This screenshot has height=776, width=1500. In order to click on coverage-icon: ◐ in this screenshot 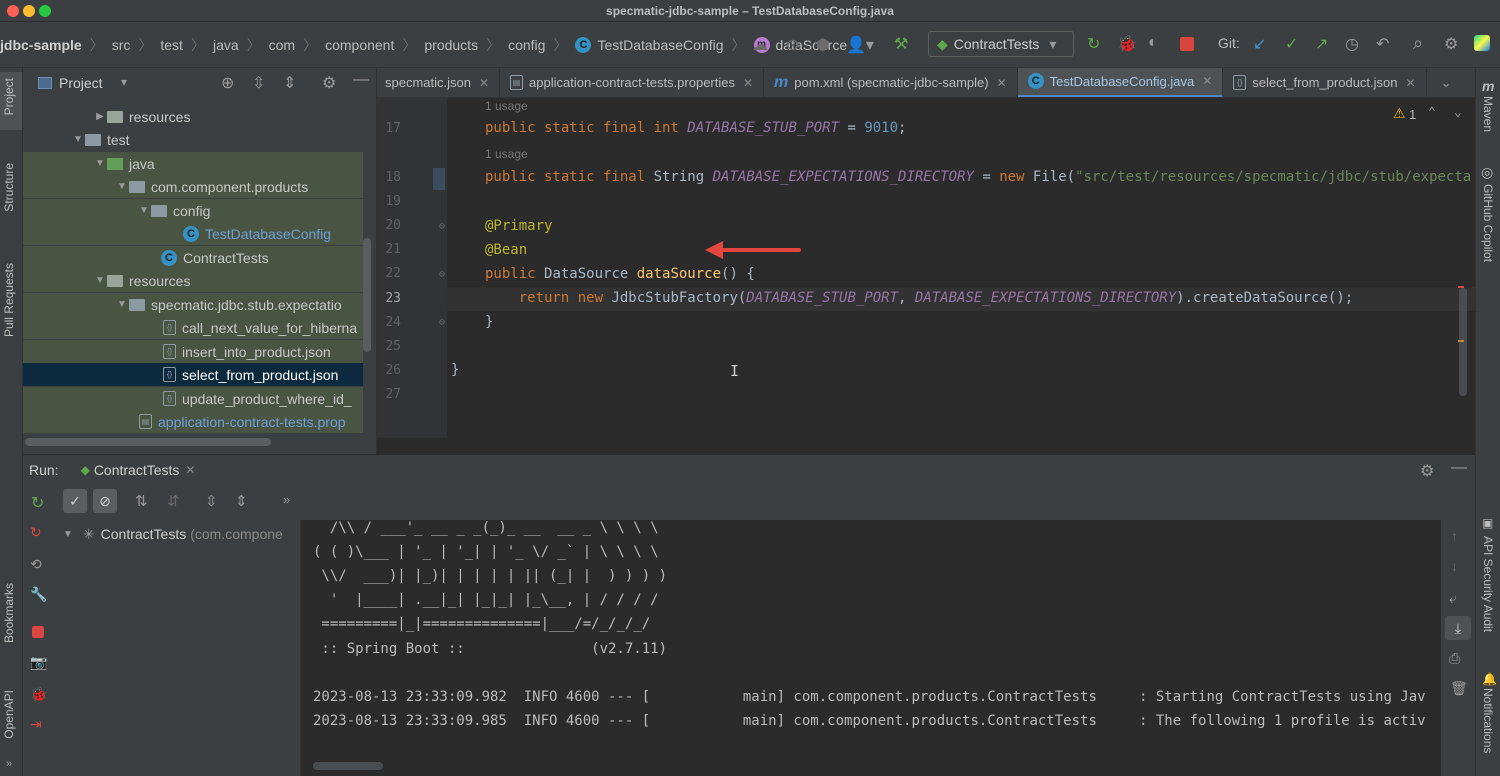, I will do `click(1153, 43)`.